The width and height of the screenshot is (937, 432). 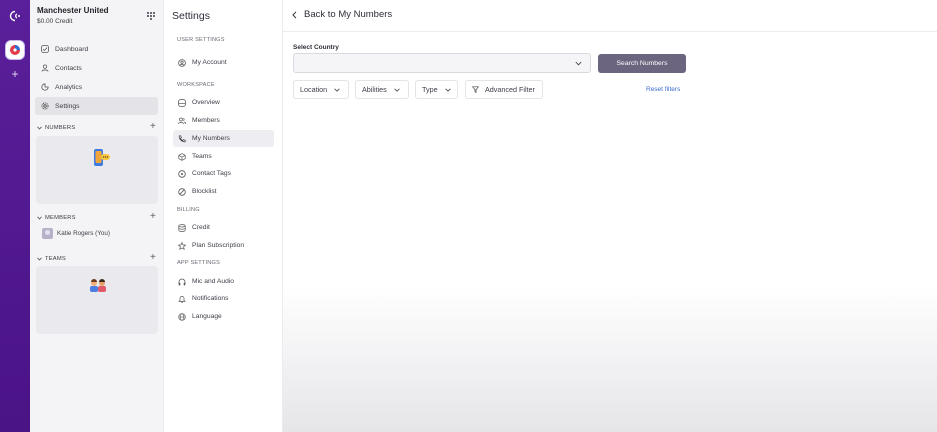 What do you see at coordinates (213, 281) in the screenshot?
I see `settings-item-label: Mic and Audio` at bounding box center [213, 281].